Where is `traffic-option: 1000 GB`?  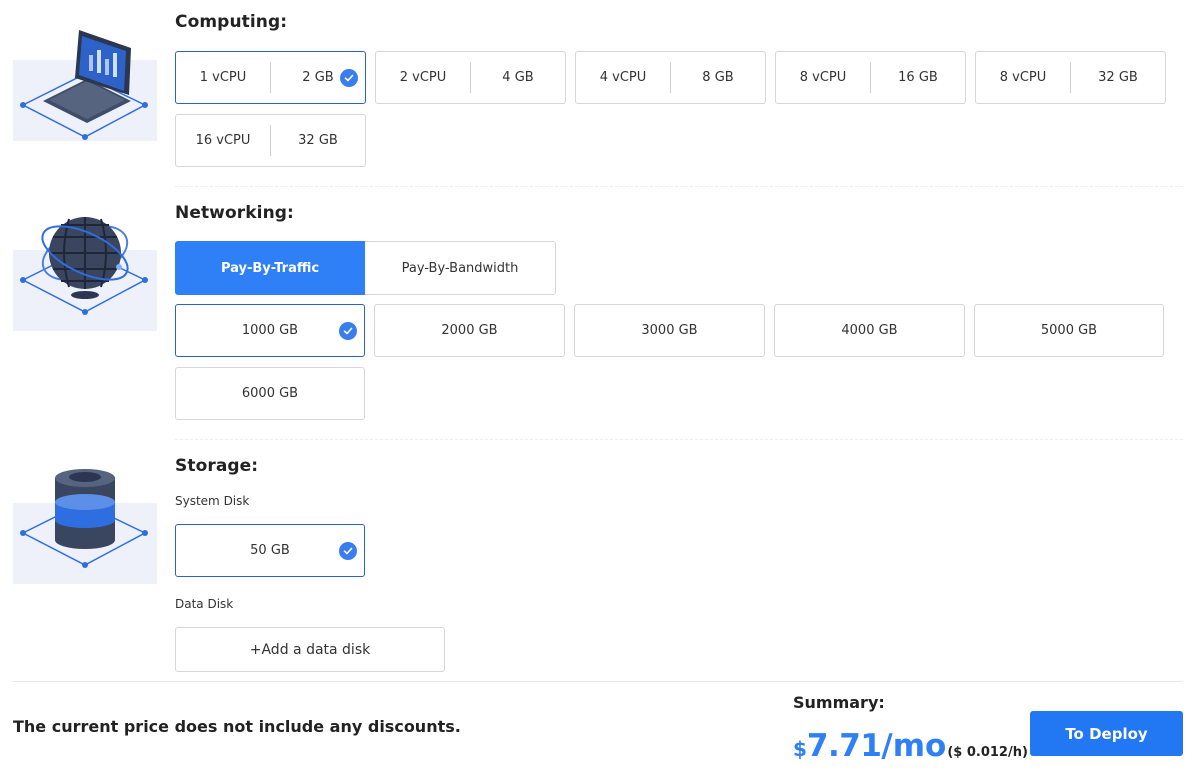 traffic-option: 1000 GB is located at coordinates (270, 330).